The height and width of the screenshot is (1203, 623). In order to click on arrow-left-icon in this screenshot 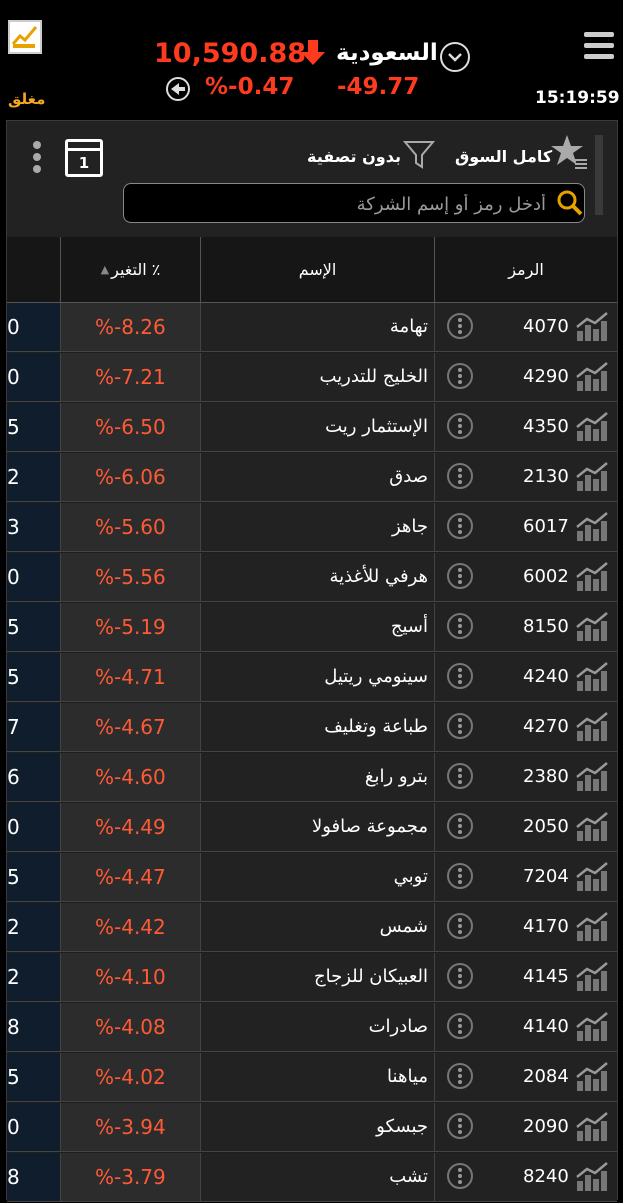, I will do `click(178, 89)`.